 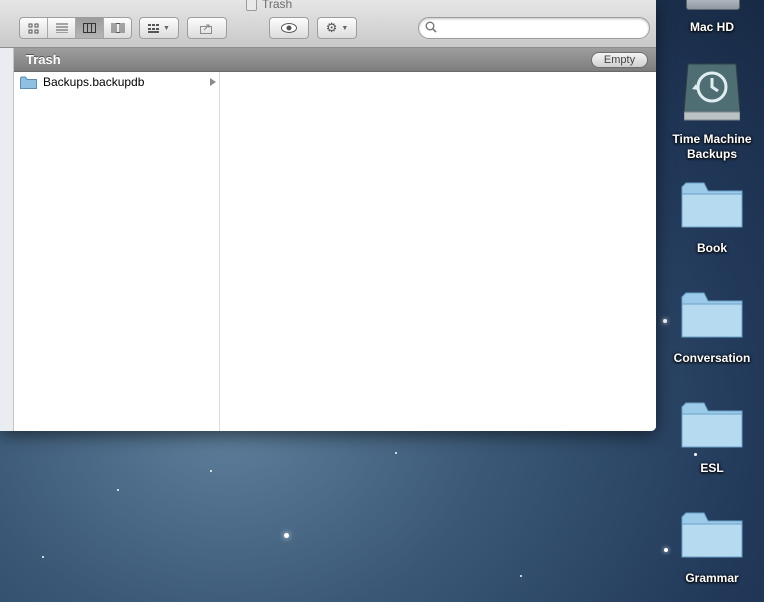 I want to click on desktop-item-grammar: Grammar, so click(x=712, y=548).